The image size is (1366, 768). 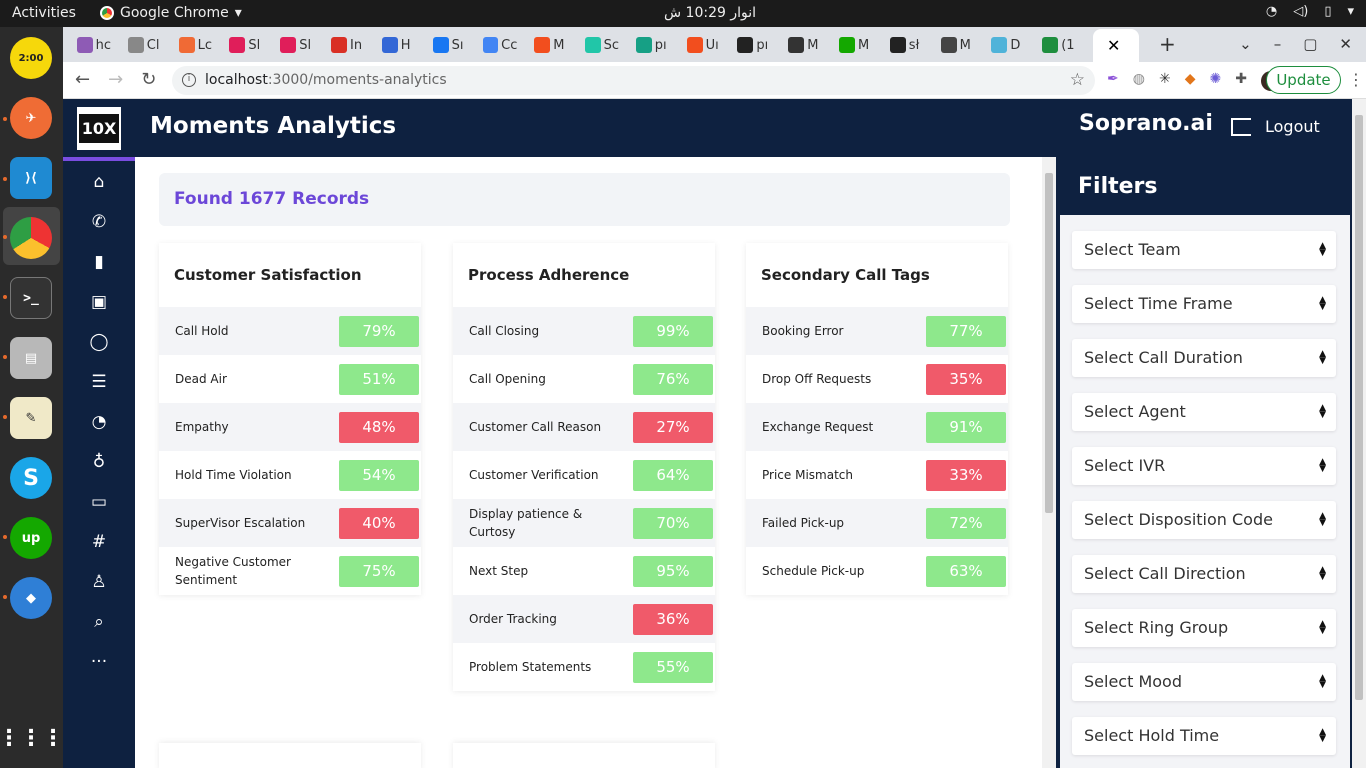 I want to click on chat-bubble-icon: ◯, so click(x=99, y=342).